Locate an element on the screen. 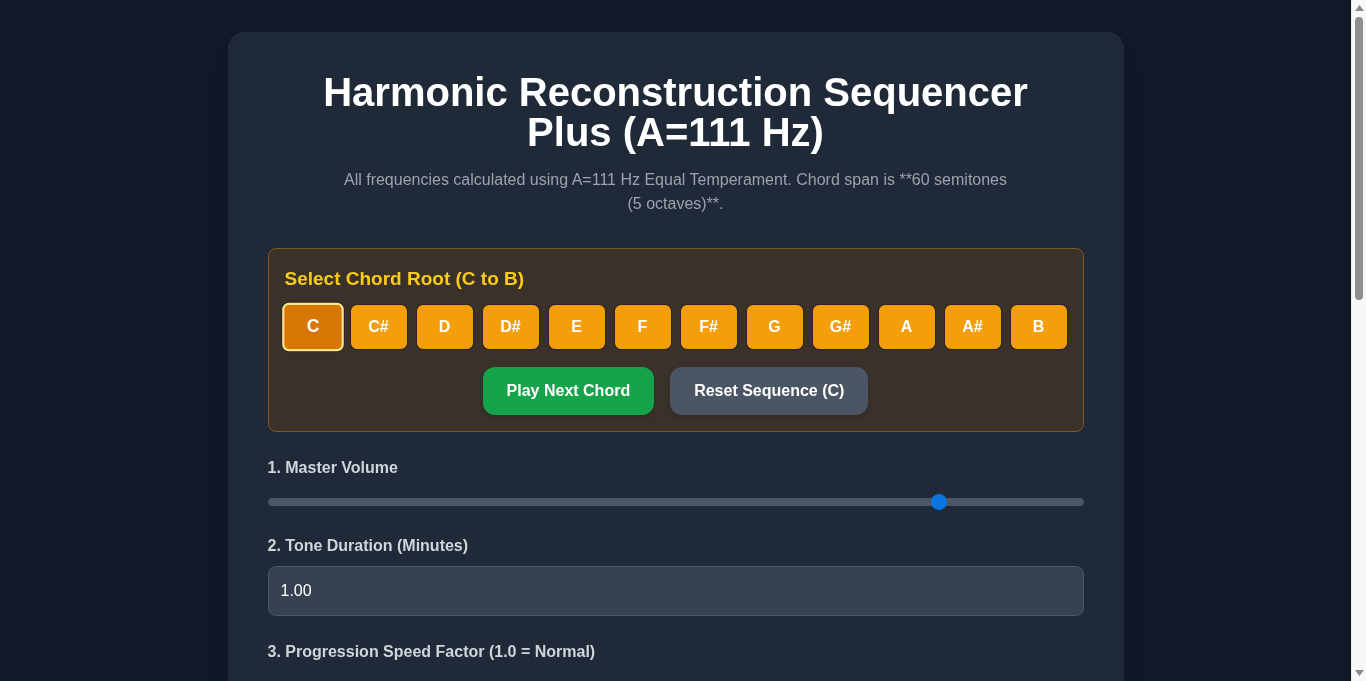 Image resolution: width=1366 pixels, height=681 pixels. control-label: 1. Master Volume is located at coordinates (333, 468).